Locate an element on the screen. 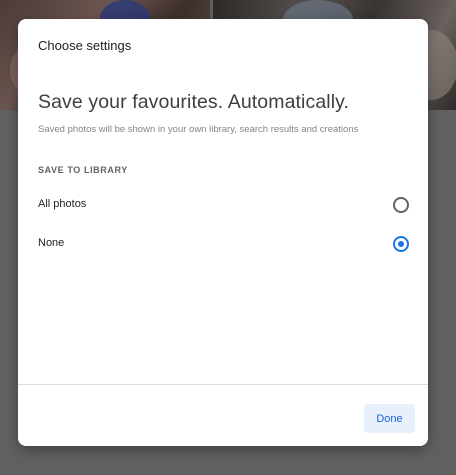 Image resolution: width=456 pixels, height=475 pixels. radio-selected-dot is located at coordinates (401, 244).